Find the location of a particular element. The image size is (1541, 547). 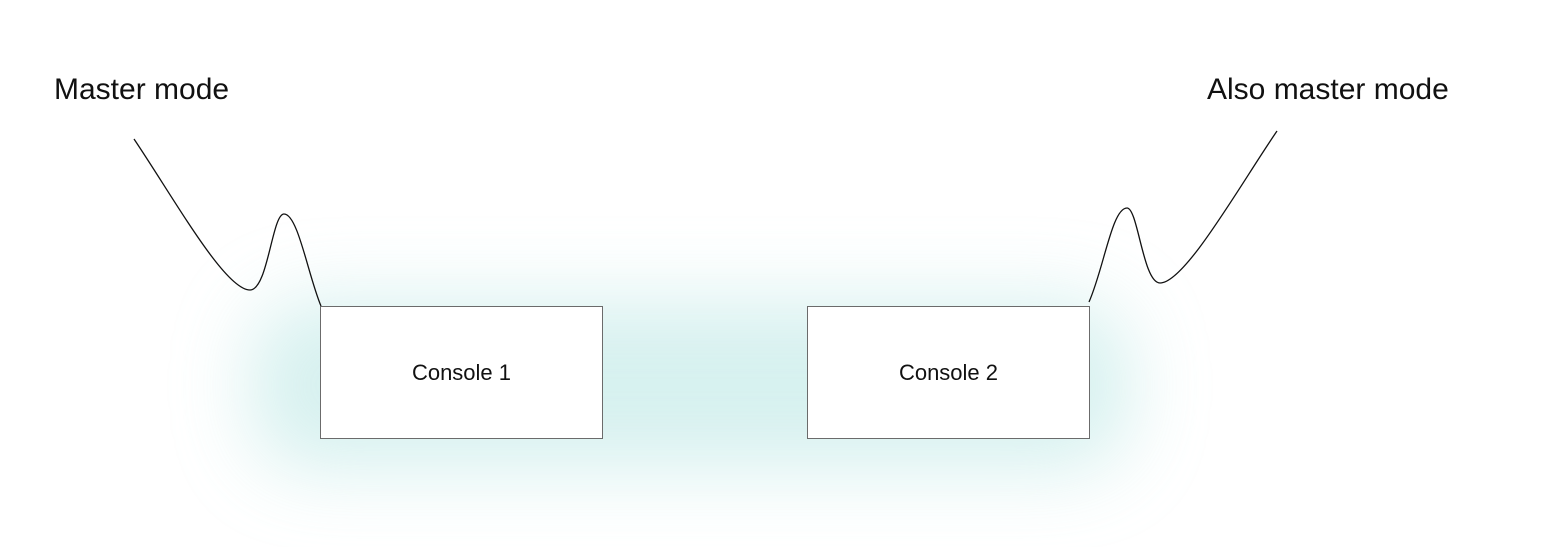

also-master-mode-label: Also master mode is located at coordinates (1328, 89).